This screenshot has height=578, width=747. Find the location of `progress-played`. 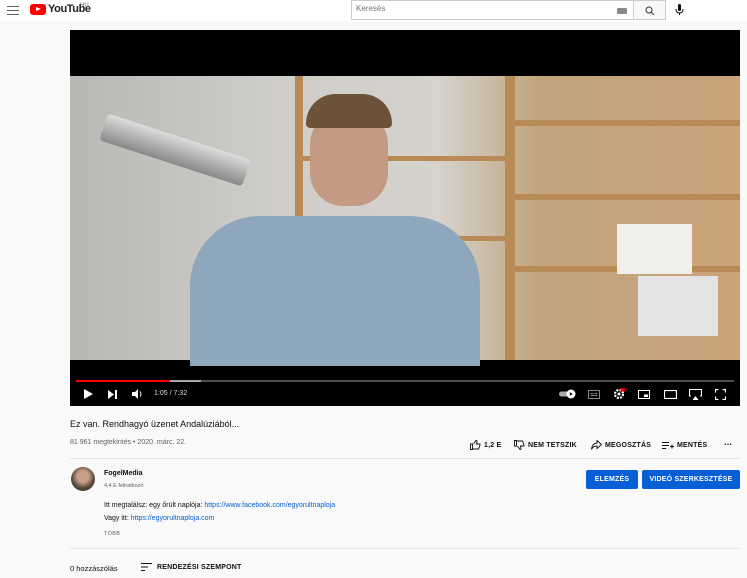

progress-played is located at coordinates (123, 381).